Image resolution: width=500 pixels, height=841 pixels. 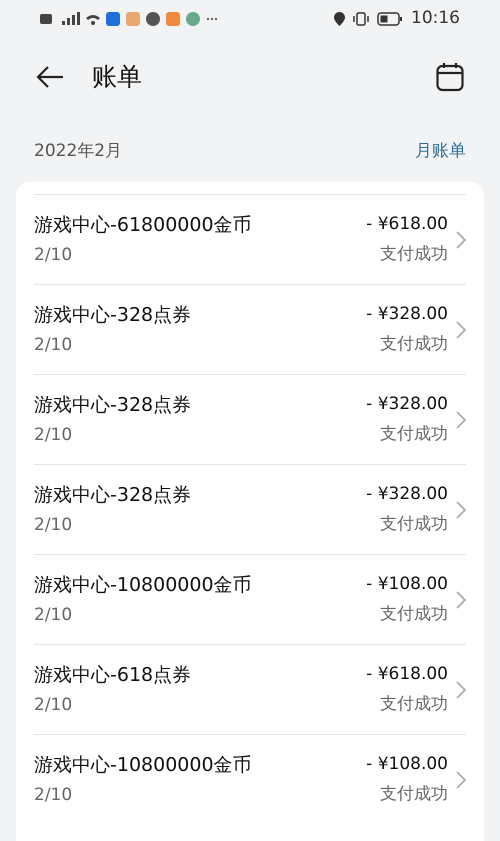 What do you see at coordinates (113, 675) in the screenshot?
I see `transaction-title: 游戏中心-618点券` at bounding box center [113, 675].